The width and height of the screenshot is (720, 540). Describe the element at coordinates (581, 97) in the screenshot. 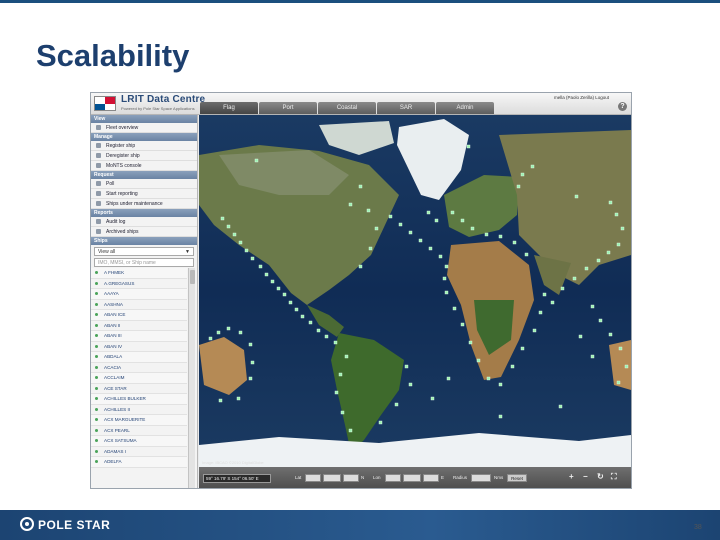

I see `user-logout: mella (Paolo Zerilla) Logout` at that location.